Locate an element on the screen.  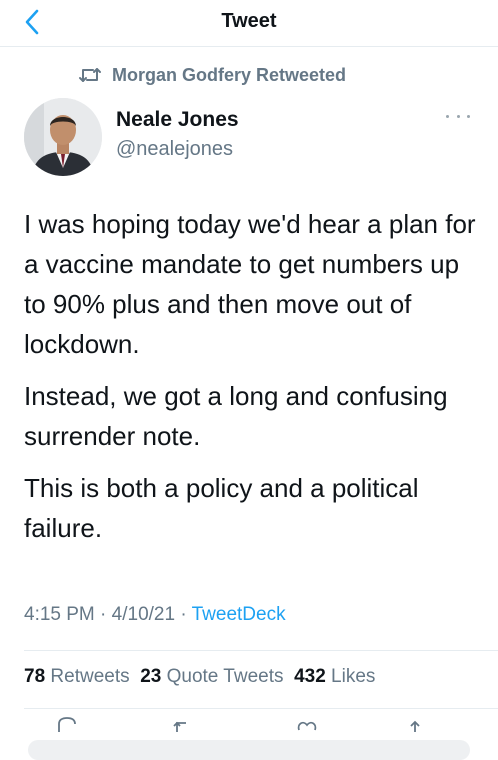
avatar is located at coordinates (63, 137).